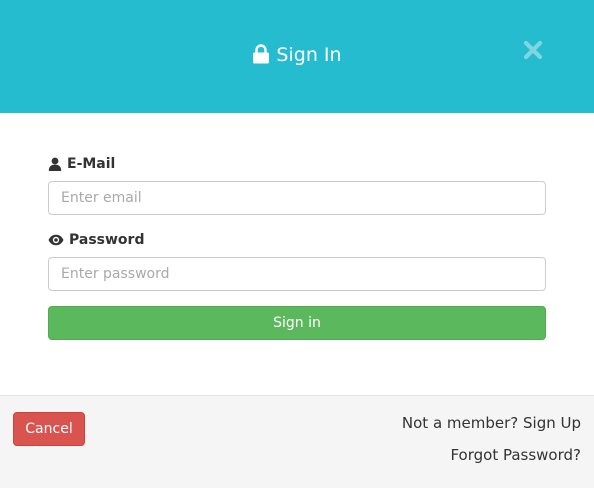 The height and width of the screenshot is (488, 594). I want to click on email-label: E-Mail, so click(81, 164).